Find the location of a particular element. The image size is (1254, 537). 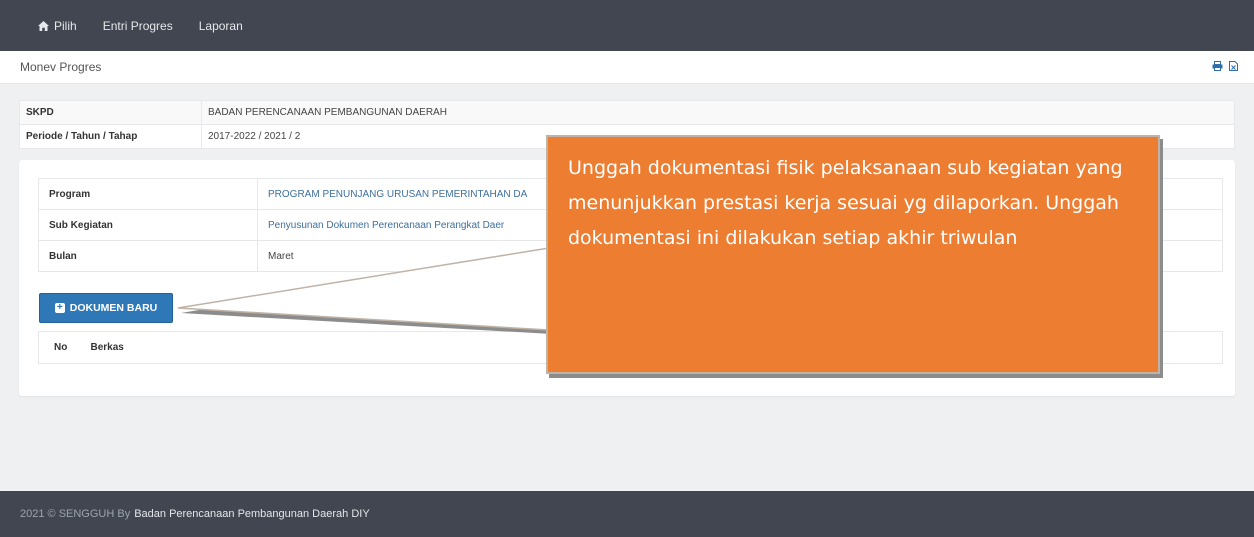

nav-item-laporan: Laporan is located at coordinates (221, 26).